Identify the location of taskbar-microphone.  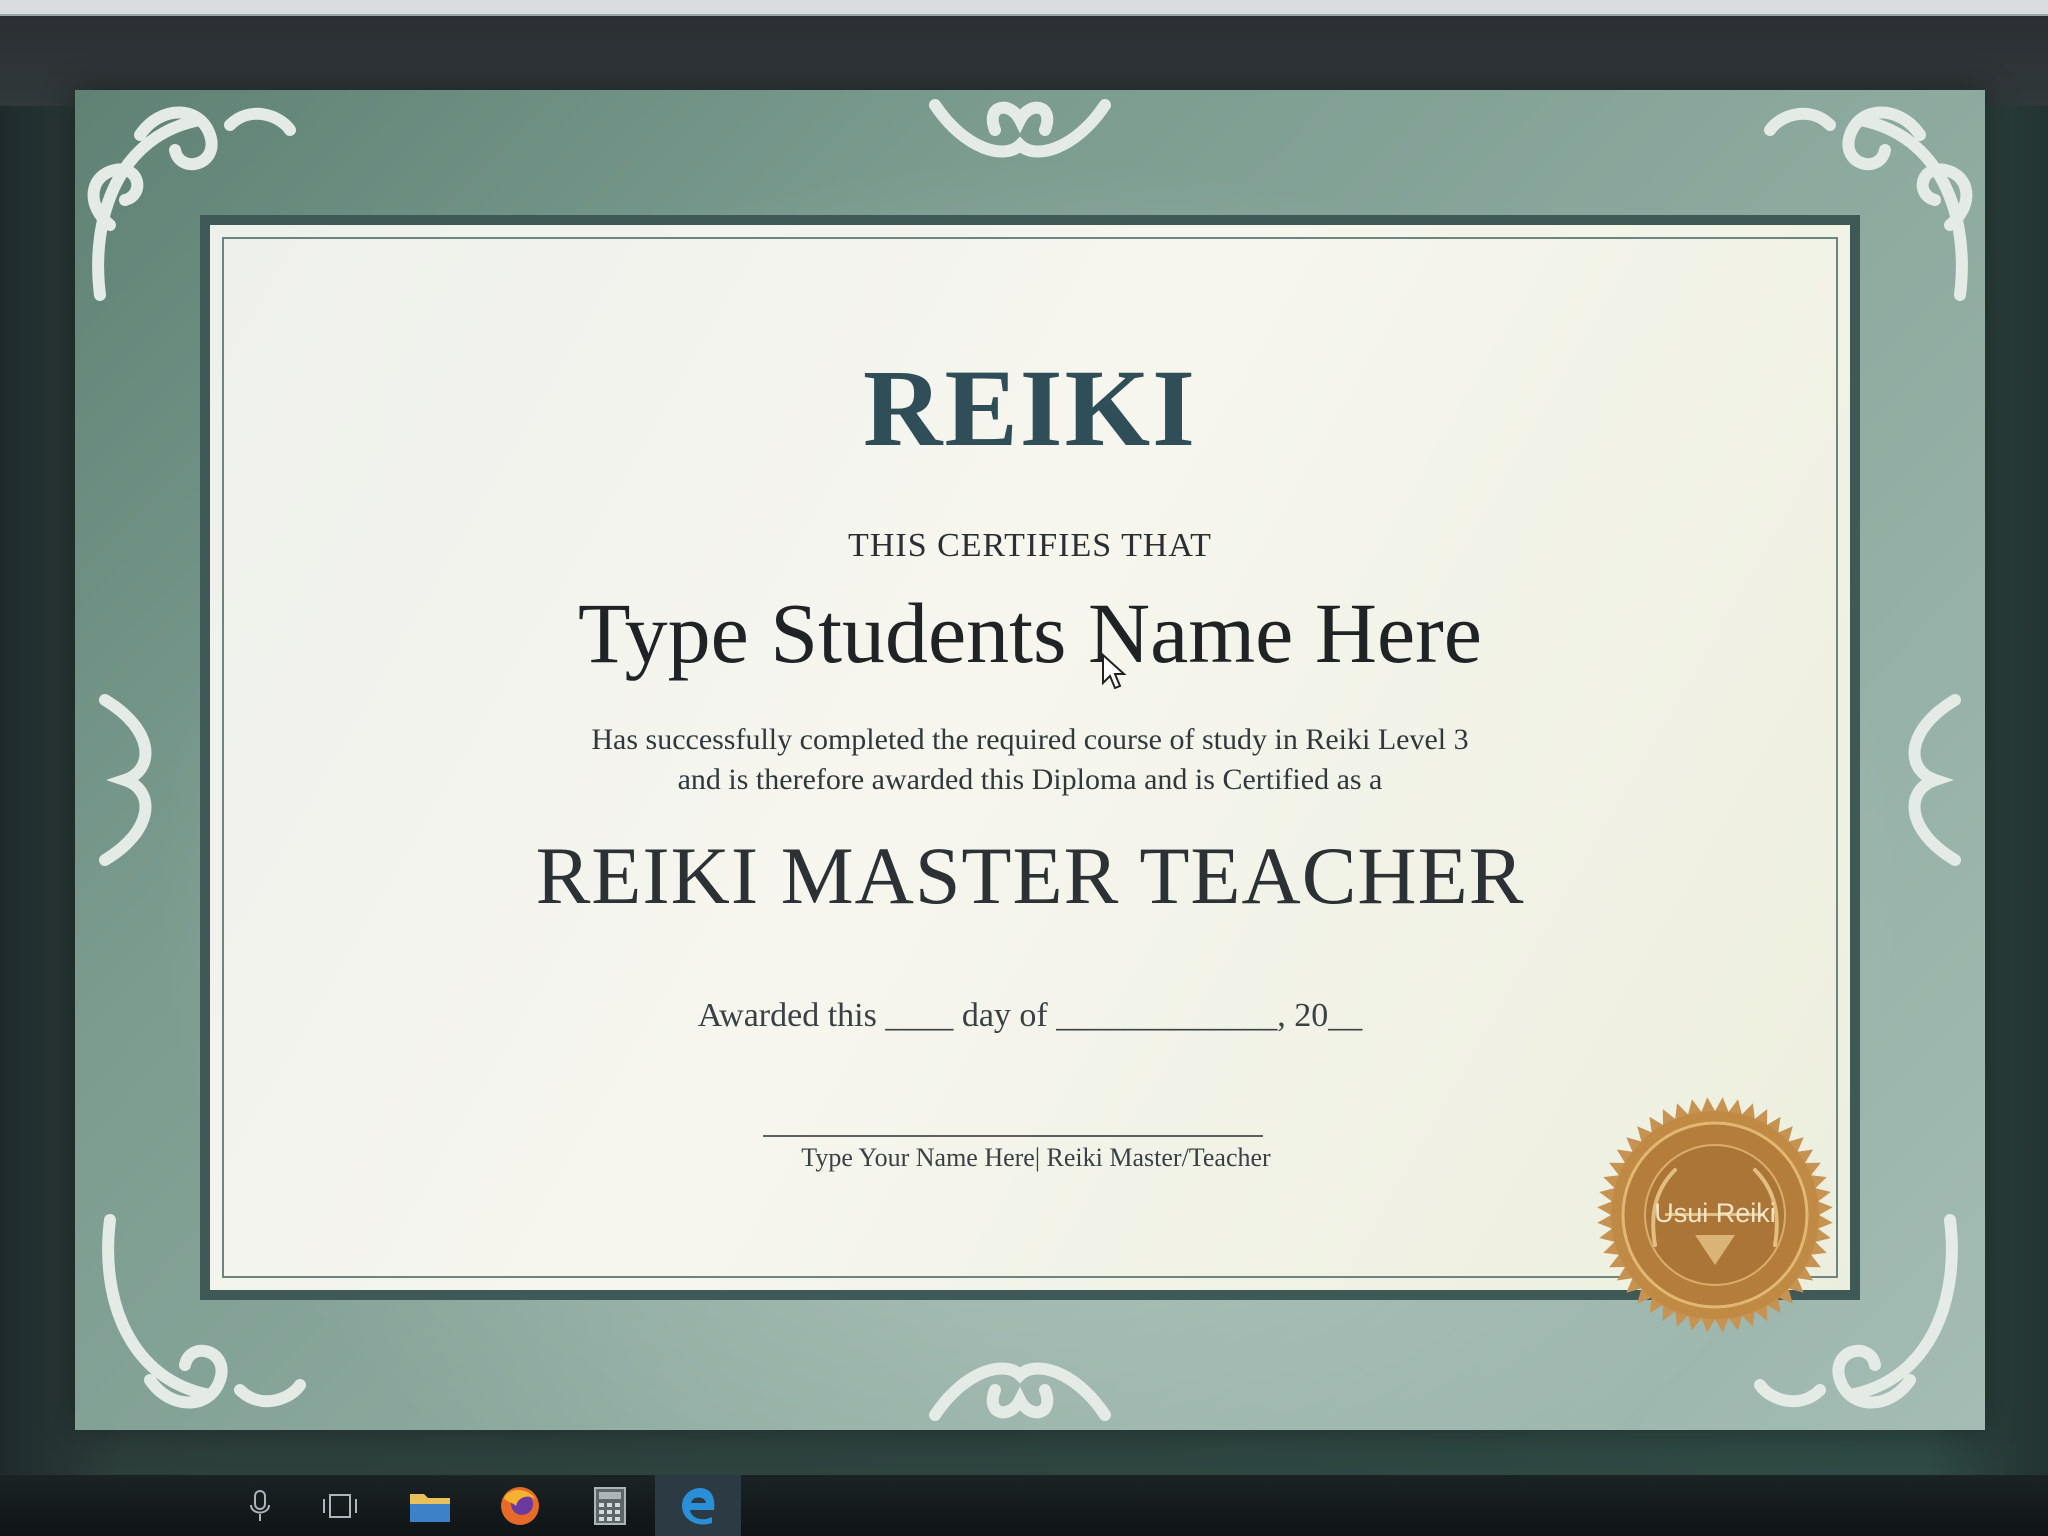
(260, 1505).